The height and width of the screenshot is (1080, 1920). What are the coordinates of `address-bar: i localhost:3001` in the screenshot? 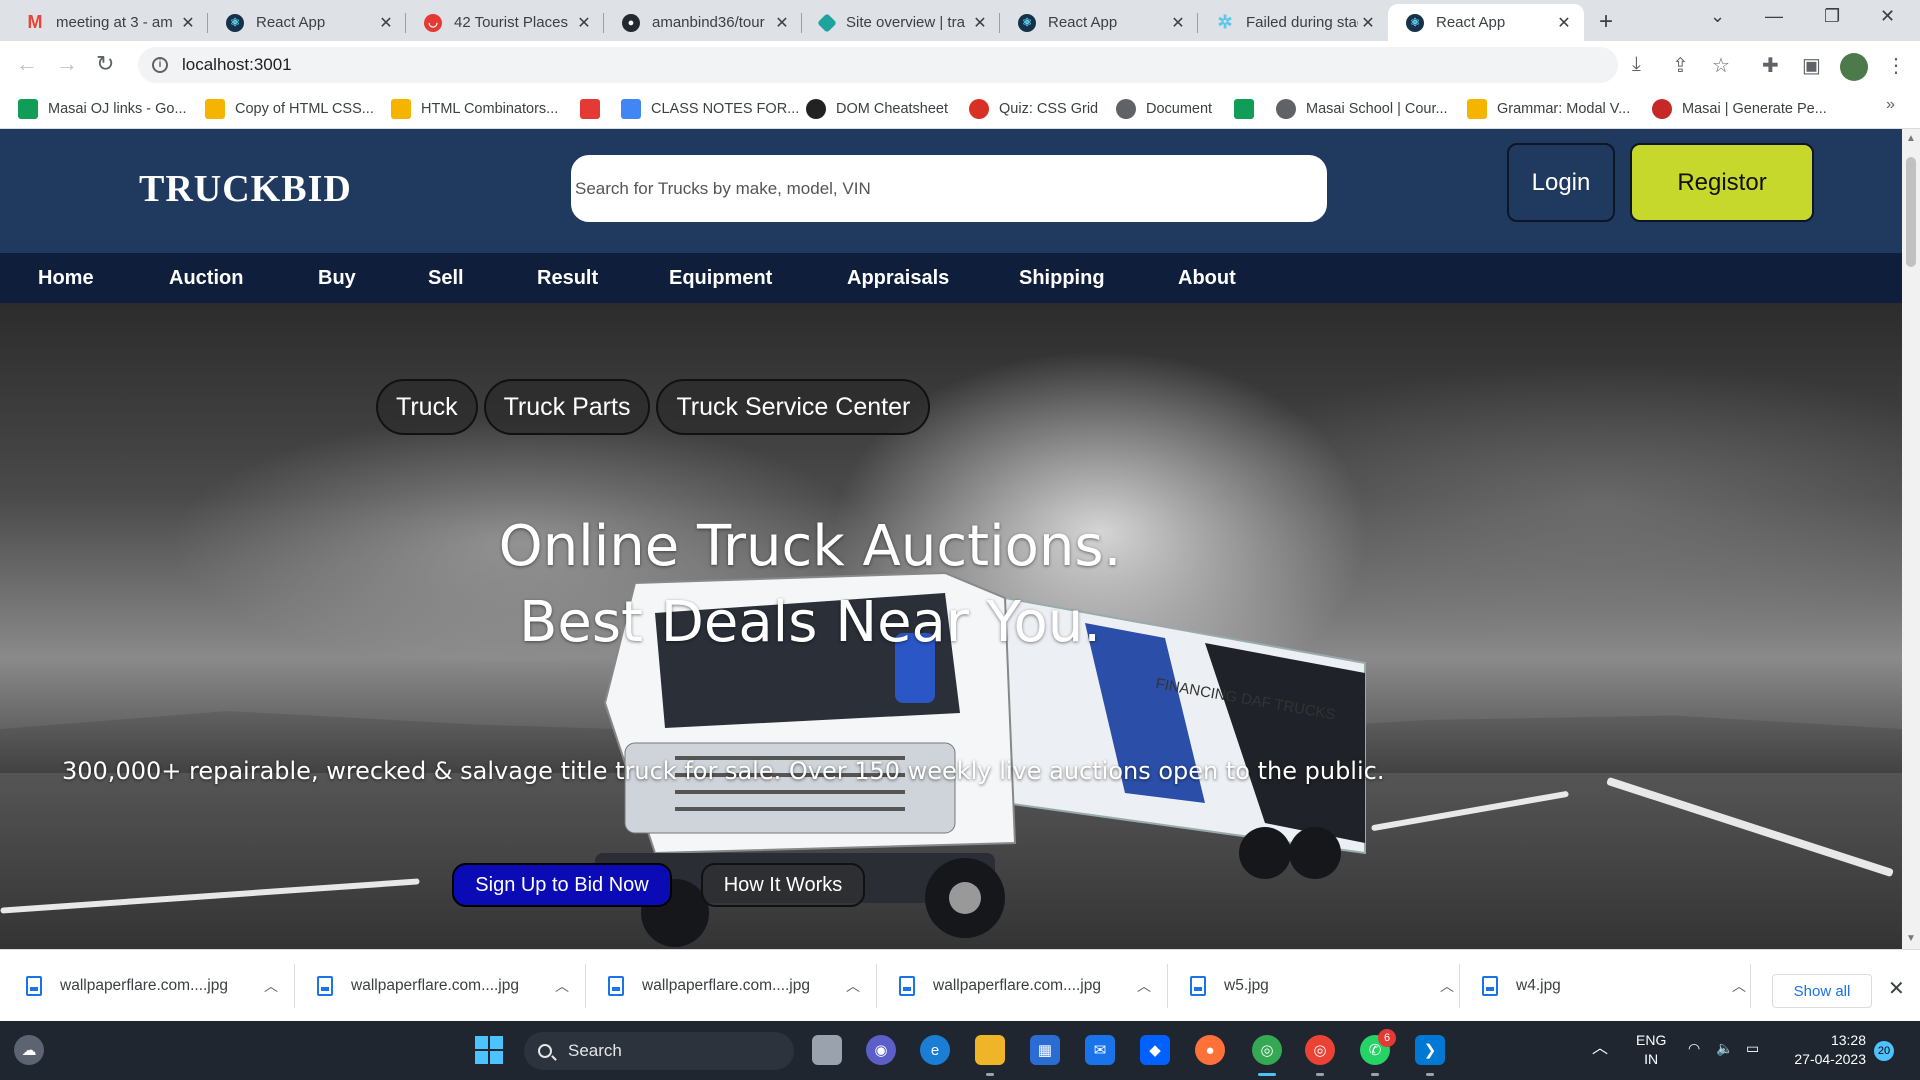 It's located at (878, 65).